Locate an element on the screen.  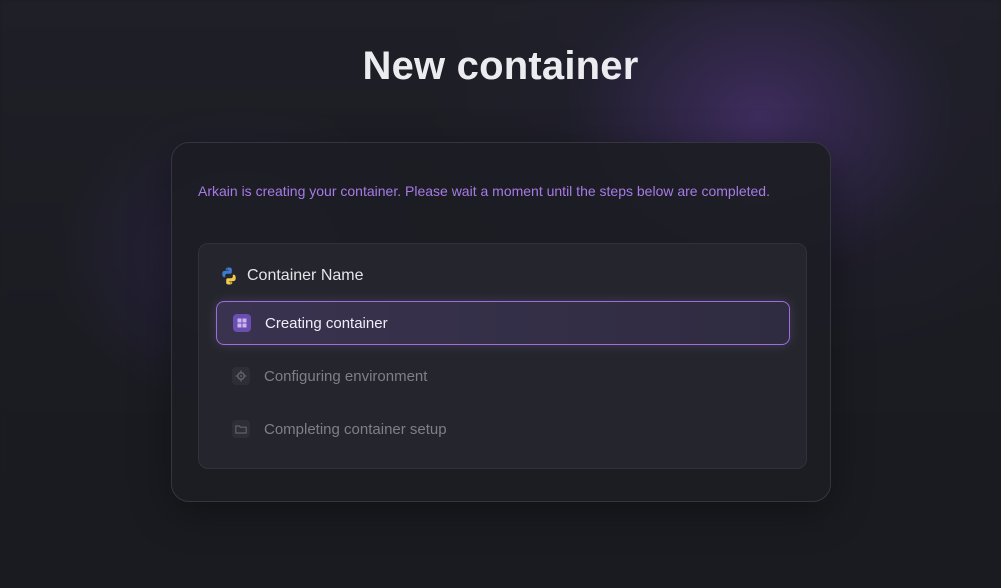
folder-icon is located at coordinates (241, 429).